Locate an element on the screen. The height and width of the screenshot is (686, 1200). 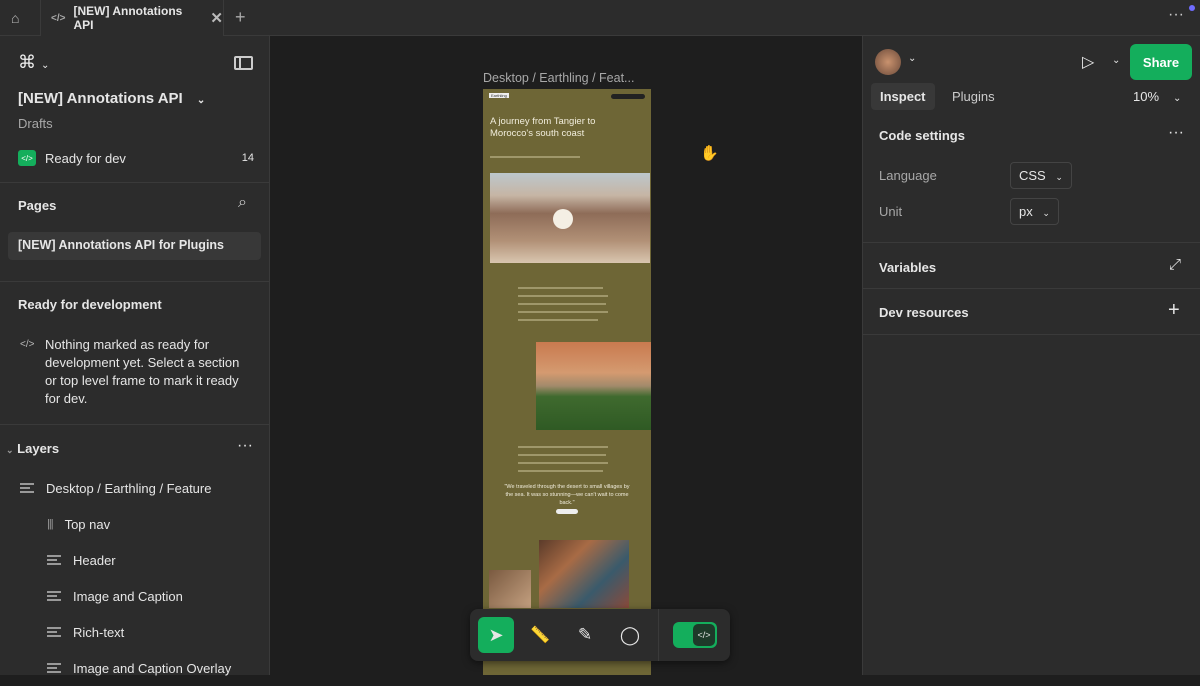
ready-for-dev-link: </> Ready for dev 14 is located at coordinates (136, 158).